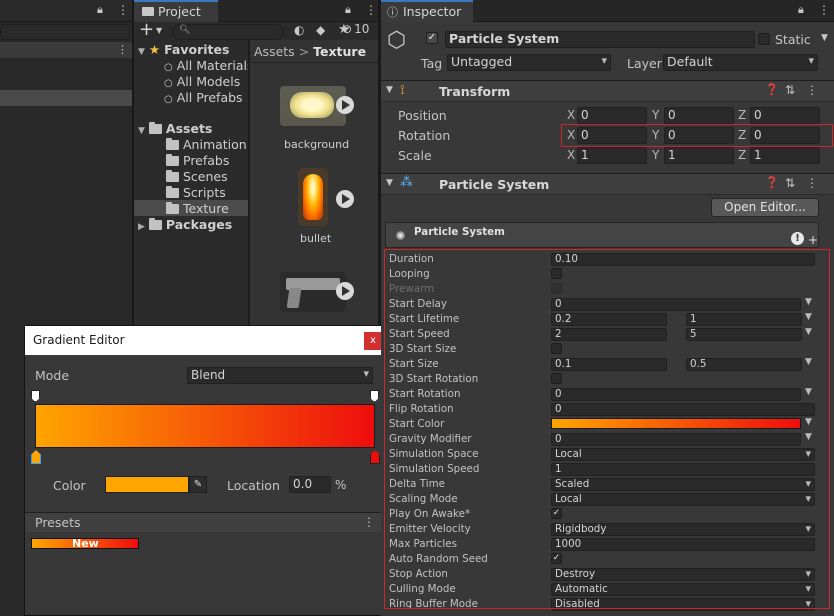 The image size is (834, 616). I want to click on tree-item-all-models: ○ All Models, so click(202, 81).